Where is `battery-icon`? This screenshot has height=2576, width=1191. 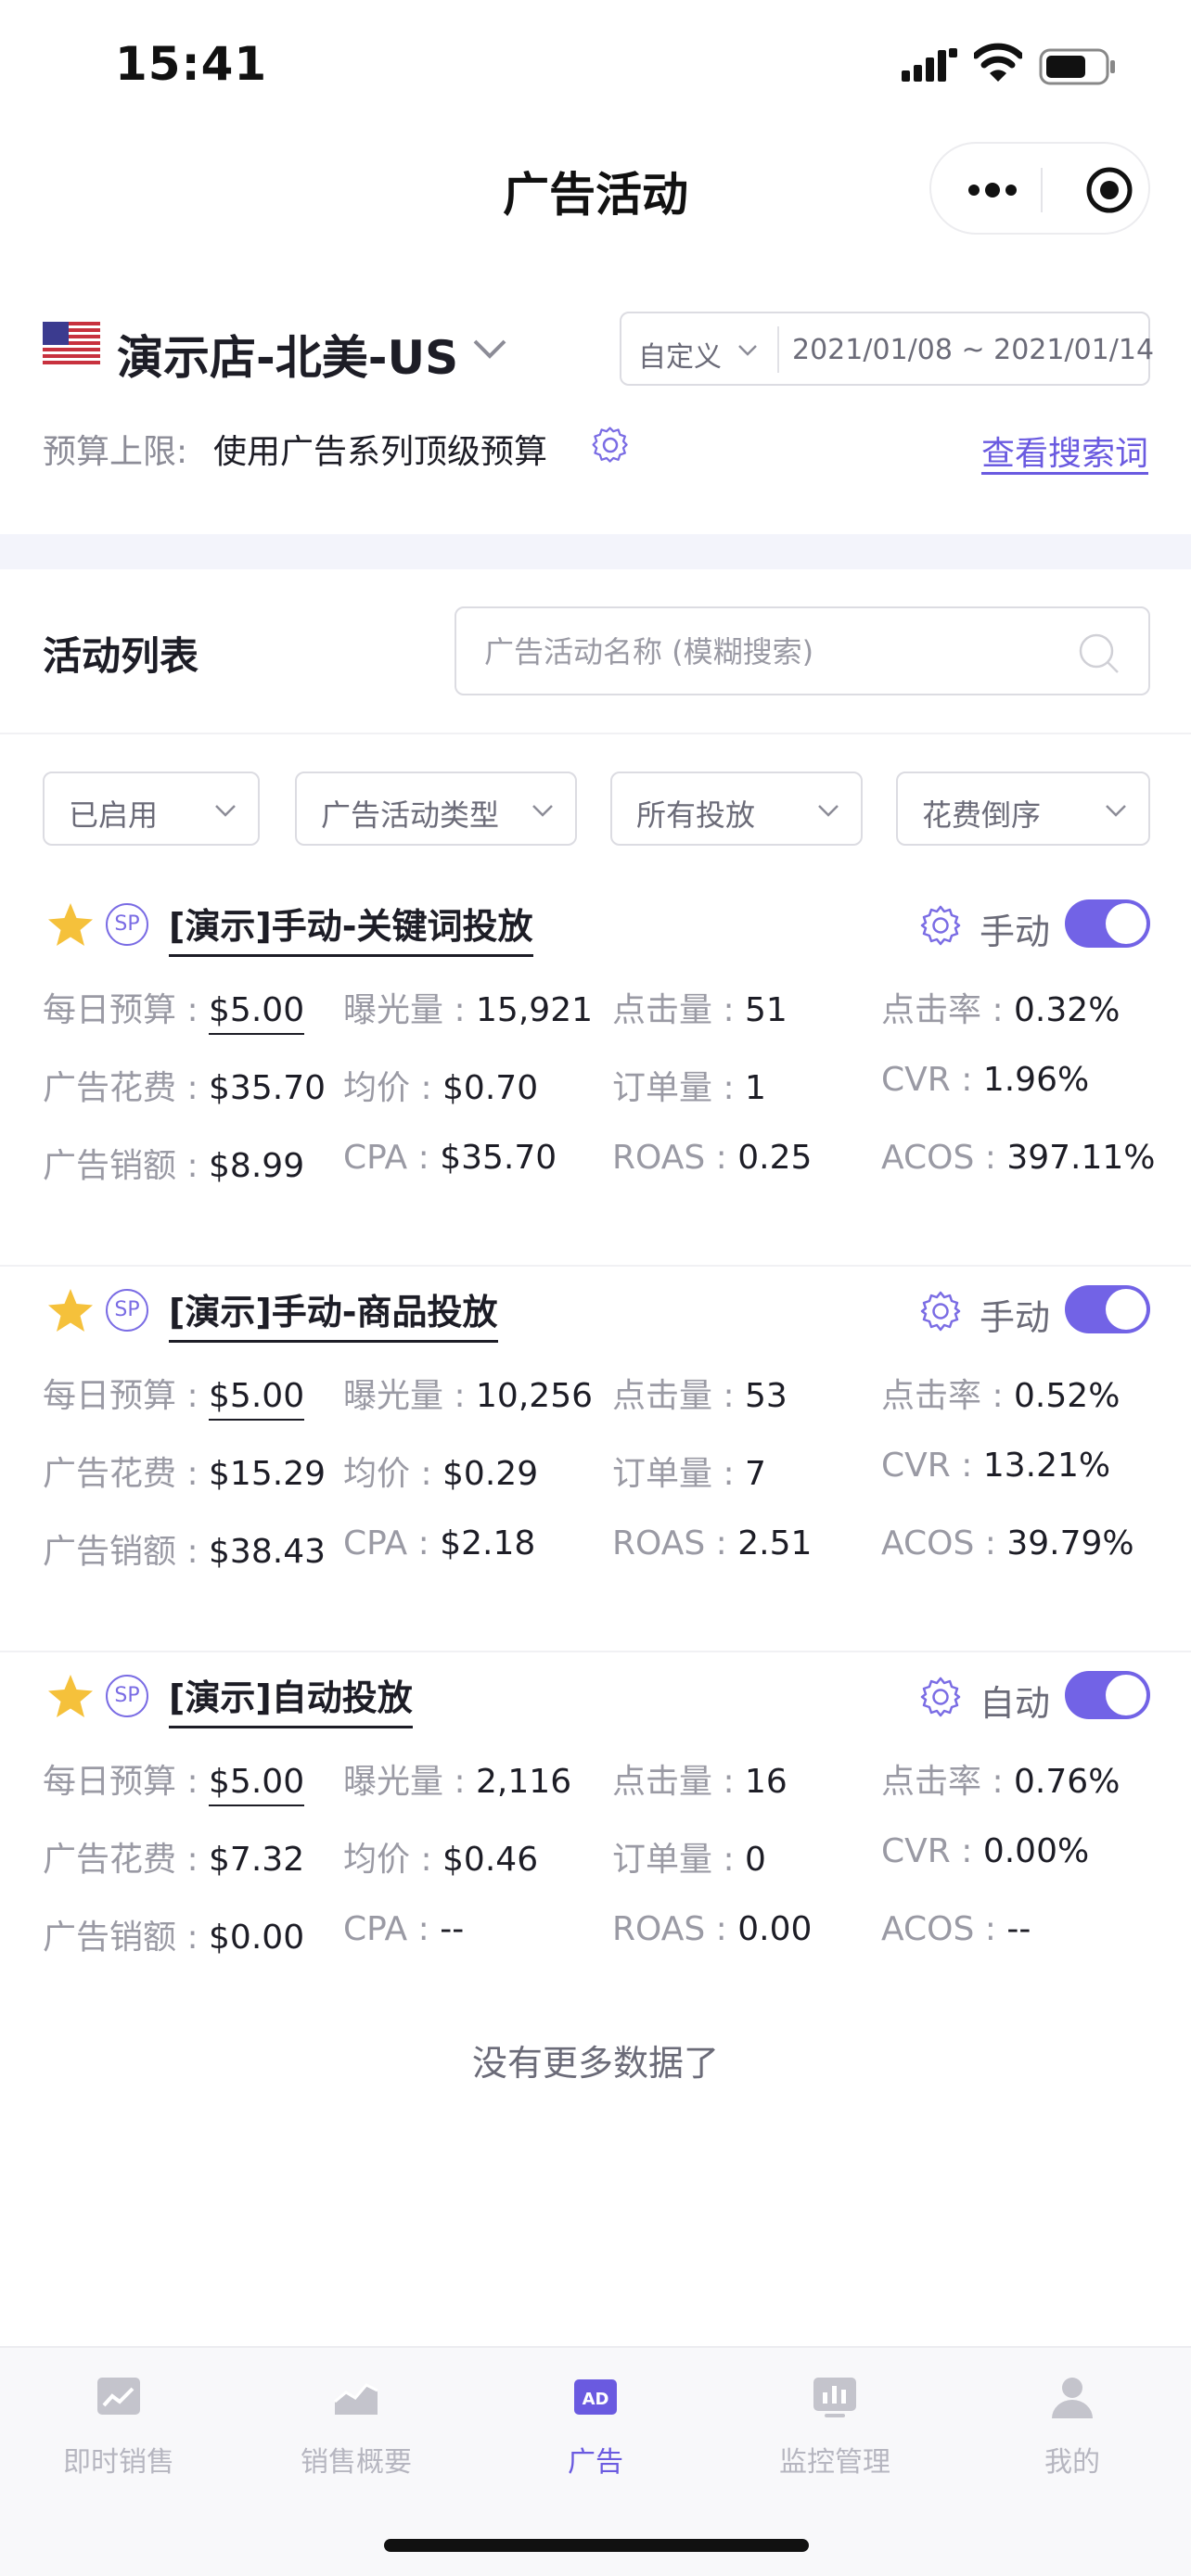 battery-icon is located at coordinates (1077, 66).